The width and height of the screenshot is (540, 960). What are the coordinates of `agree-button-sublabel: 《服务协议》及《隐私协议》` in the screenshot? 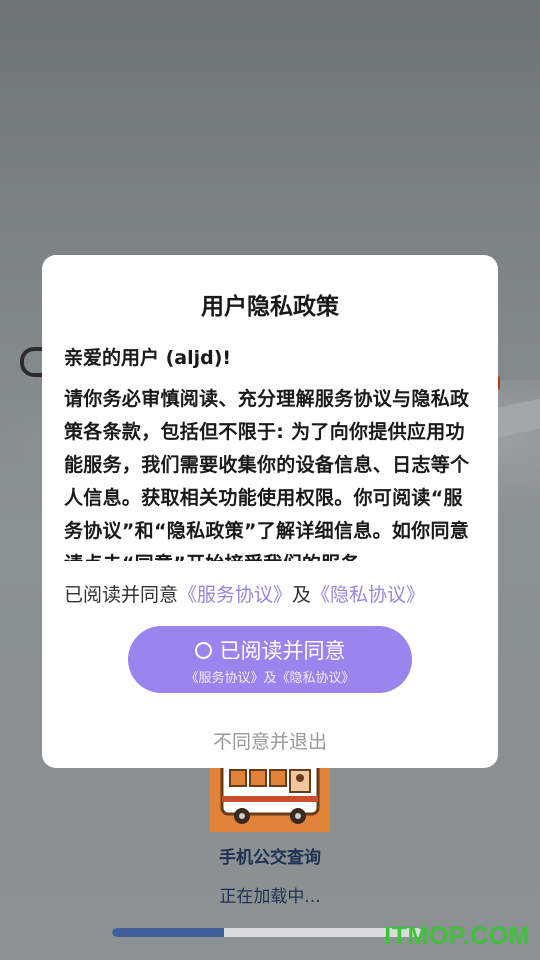 It's located at (270, 678).